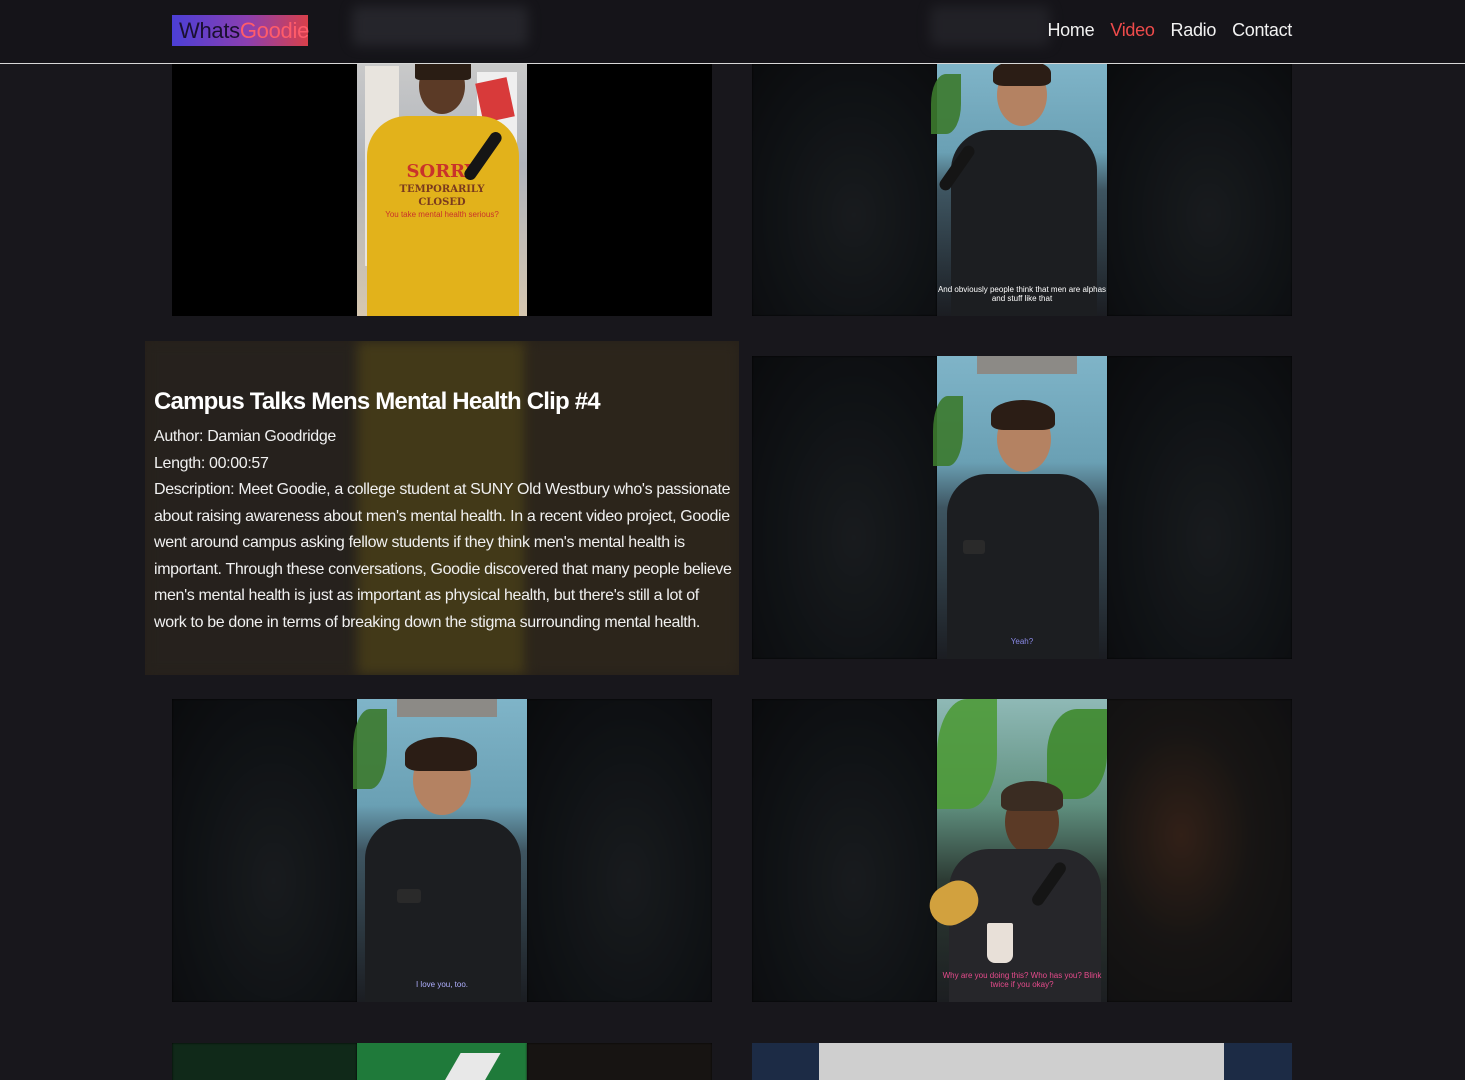  Describe the element at coordinates (1262, 30) in the screenshot. I see `nav-contact: Contact` at that location.